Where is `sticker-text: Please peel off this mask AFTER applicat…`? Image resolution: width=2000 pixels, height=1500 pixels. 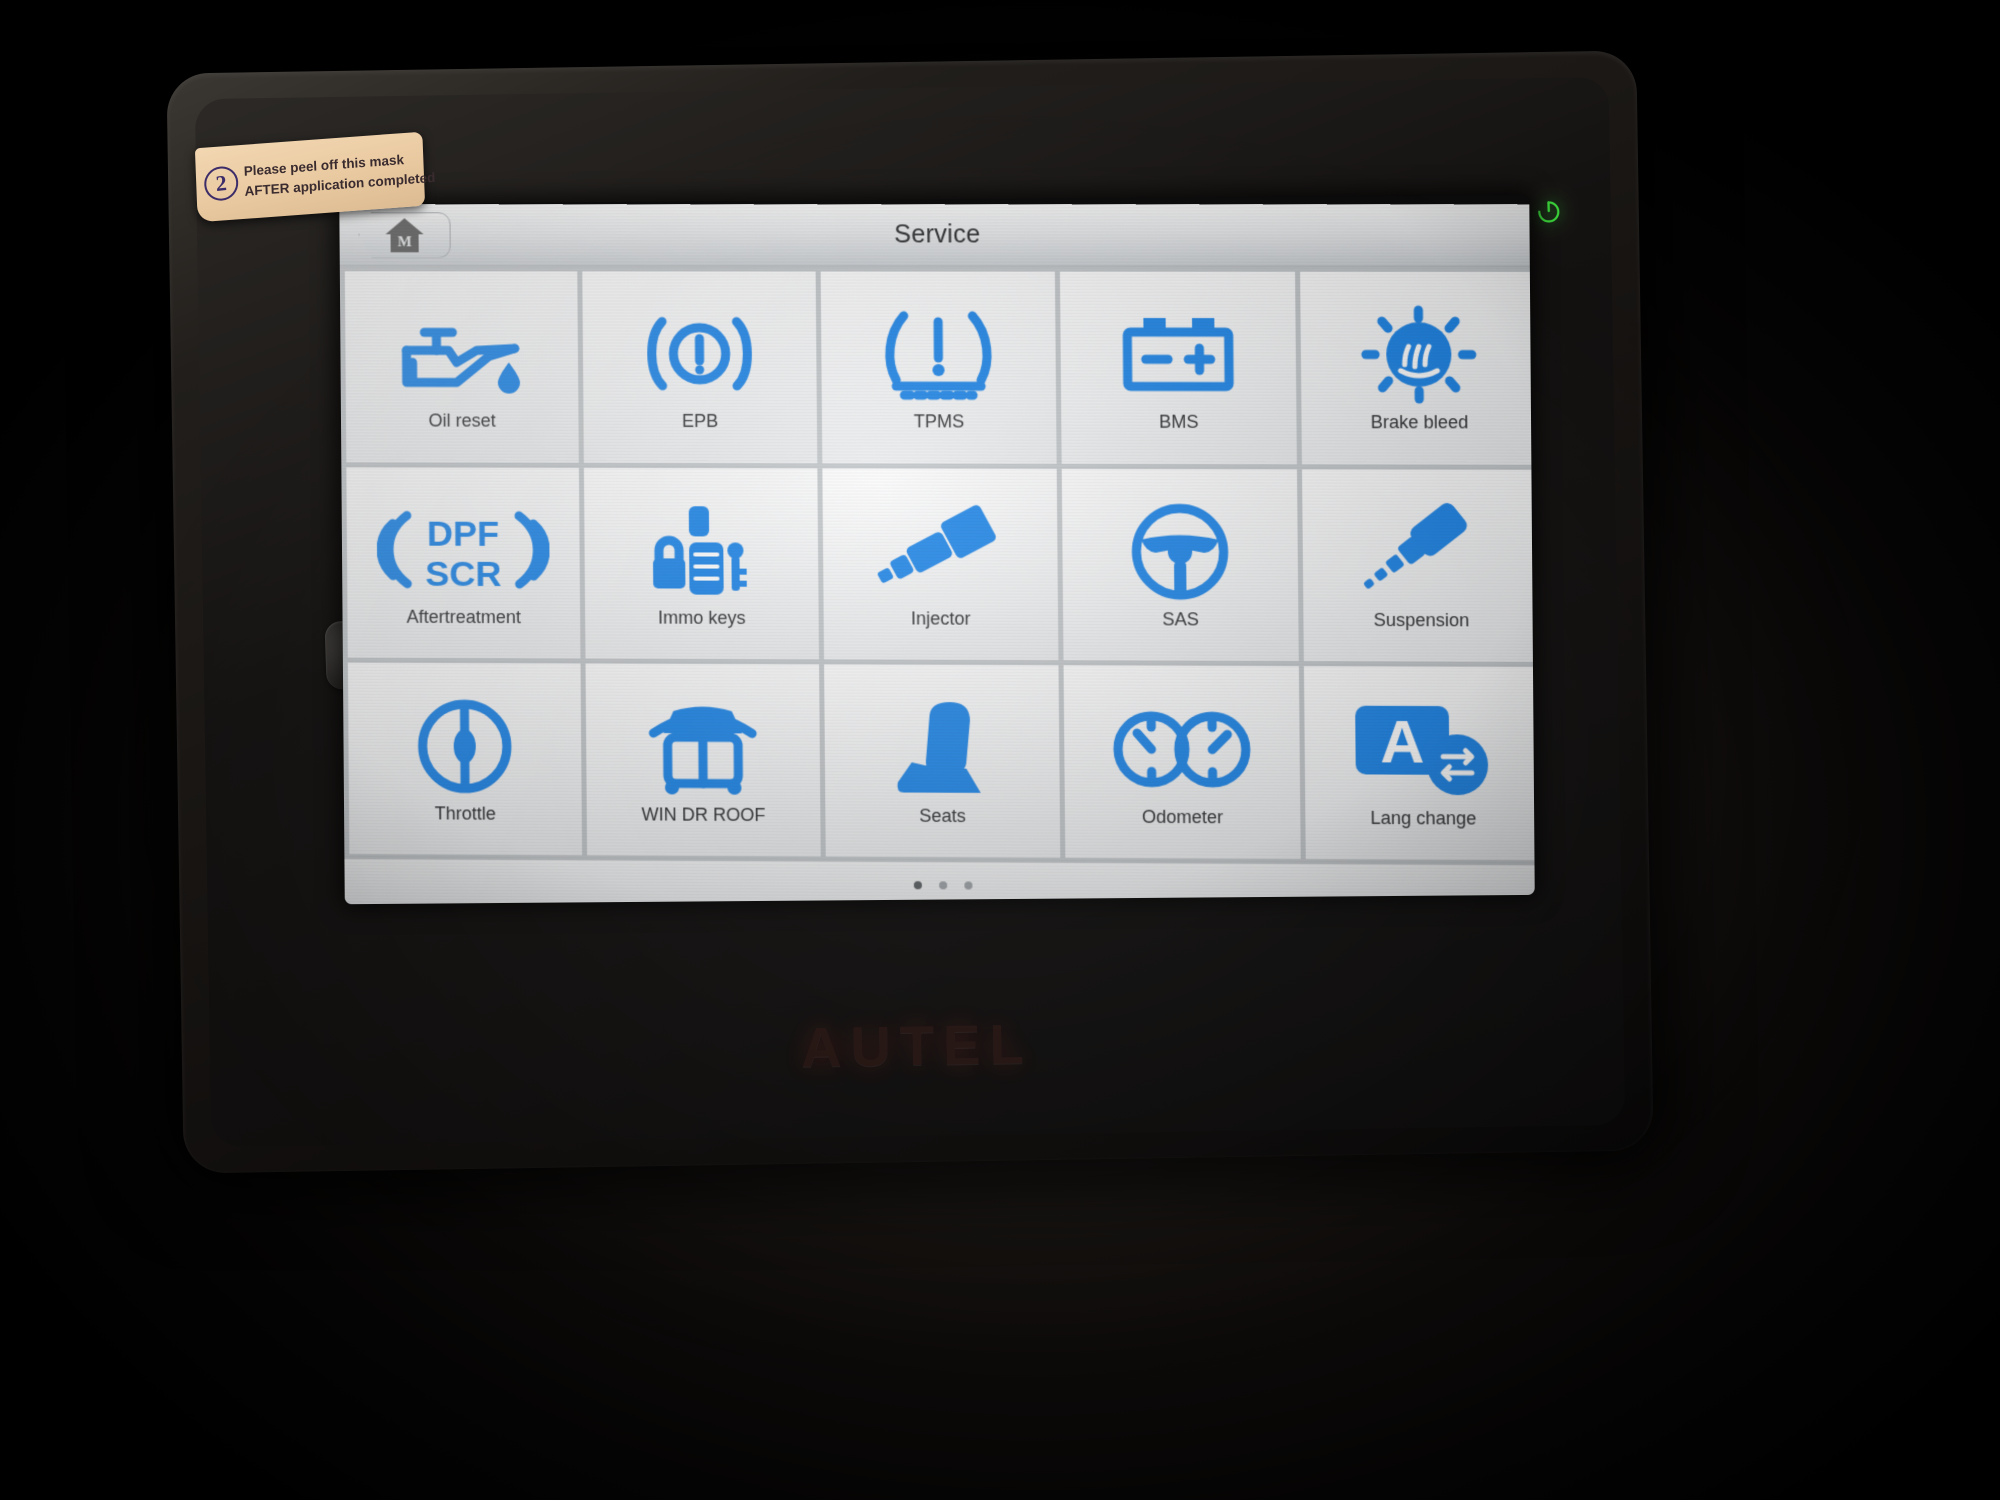 sticker-text: Please peel off this mask AFTER applicat… is located at coordinates (339, 174).